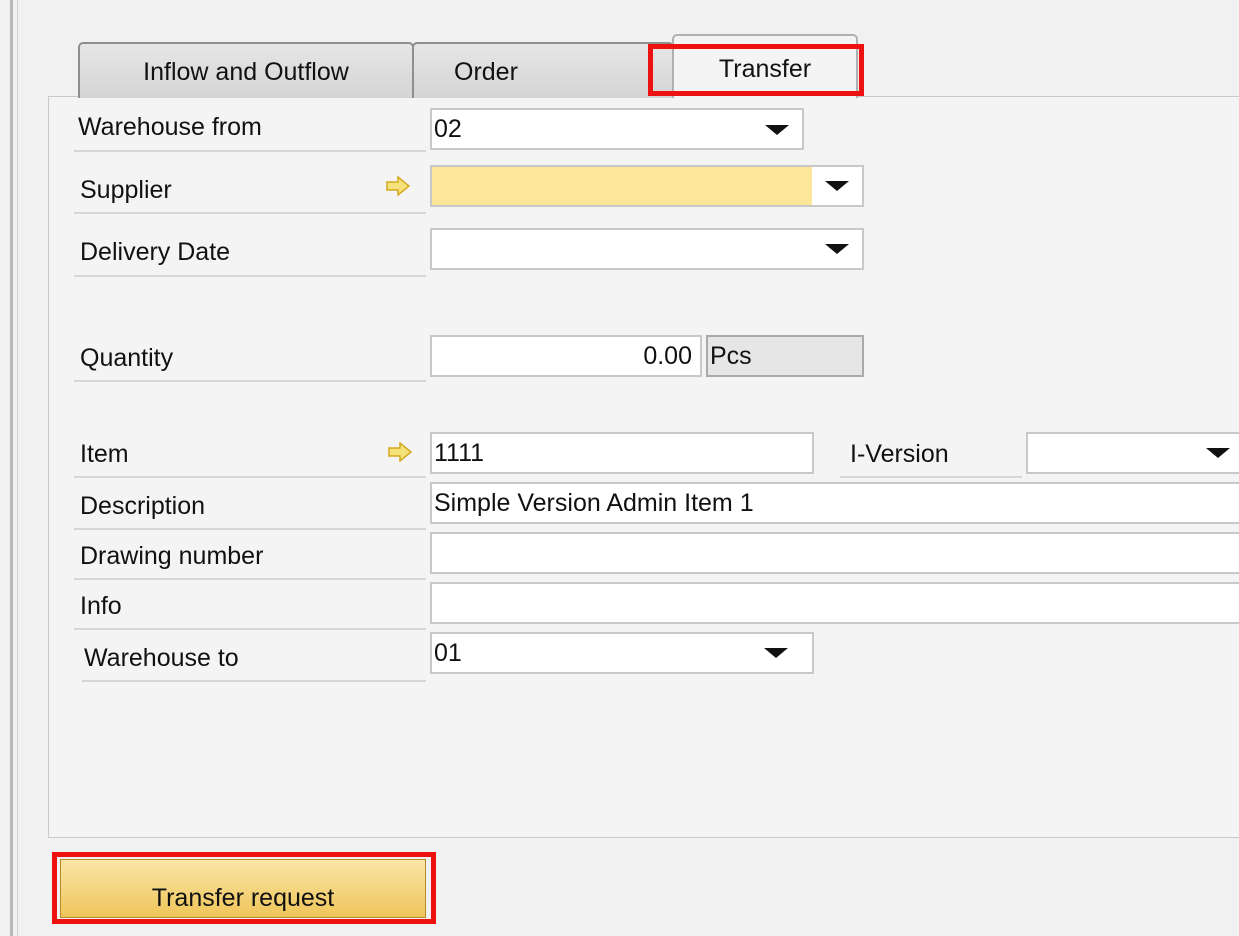 The height and width of the screenshot is (936, 1239). What do you see at coordinates (543, 70) in the screenshot?
I see `tab-order: Order` at bounding box center [543, 70].